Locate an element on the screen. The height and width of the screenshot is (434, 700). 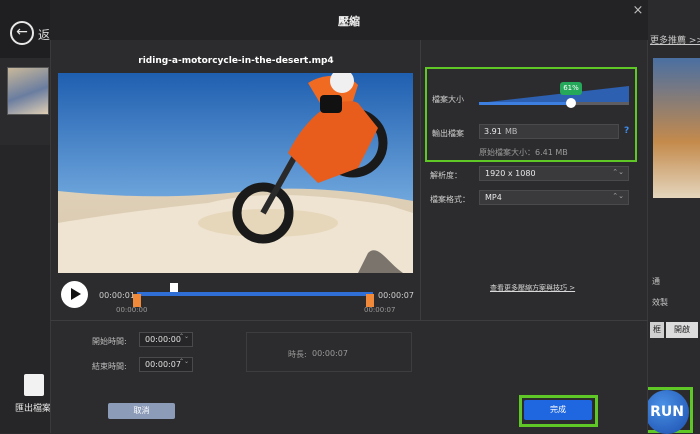
done-button: 完成 is located at coordinates (558, 410).